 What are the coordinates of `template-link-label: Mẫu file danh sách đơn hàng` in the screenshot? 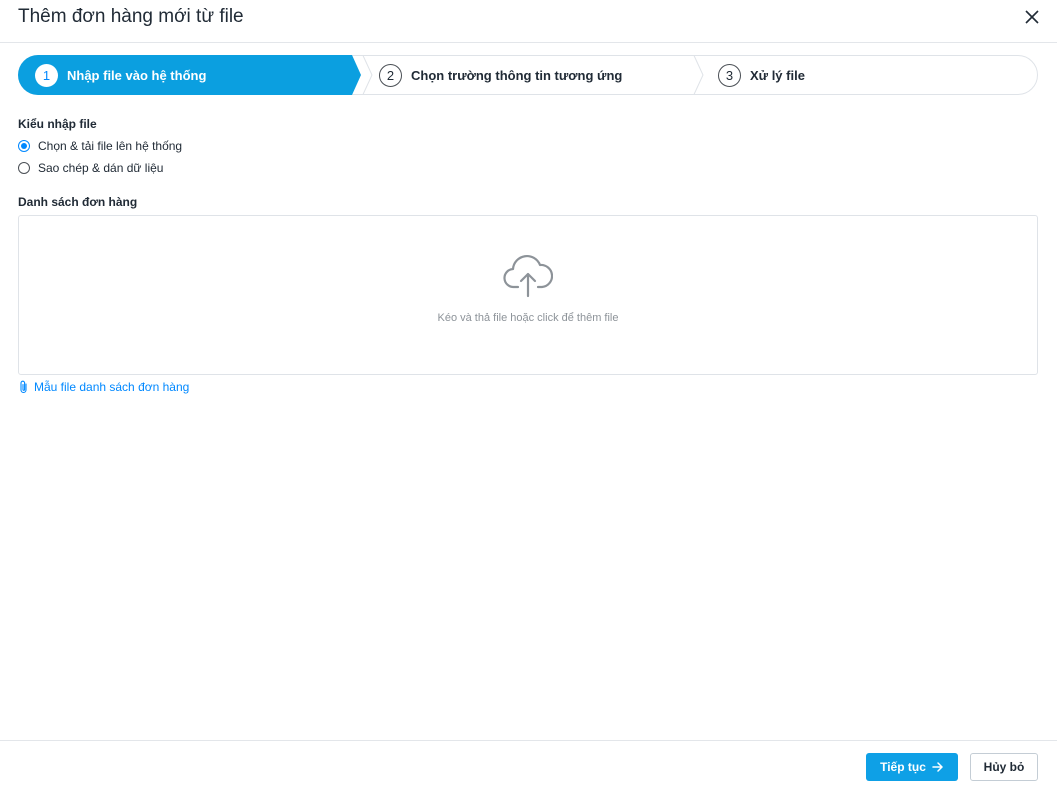 It's located at (112, 387).